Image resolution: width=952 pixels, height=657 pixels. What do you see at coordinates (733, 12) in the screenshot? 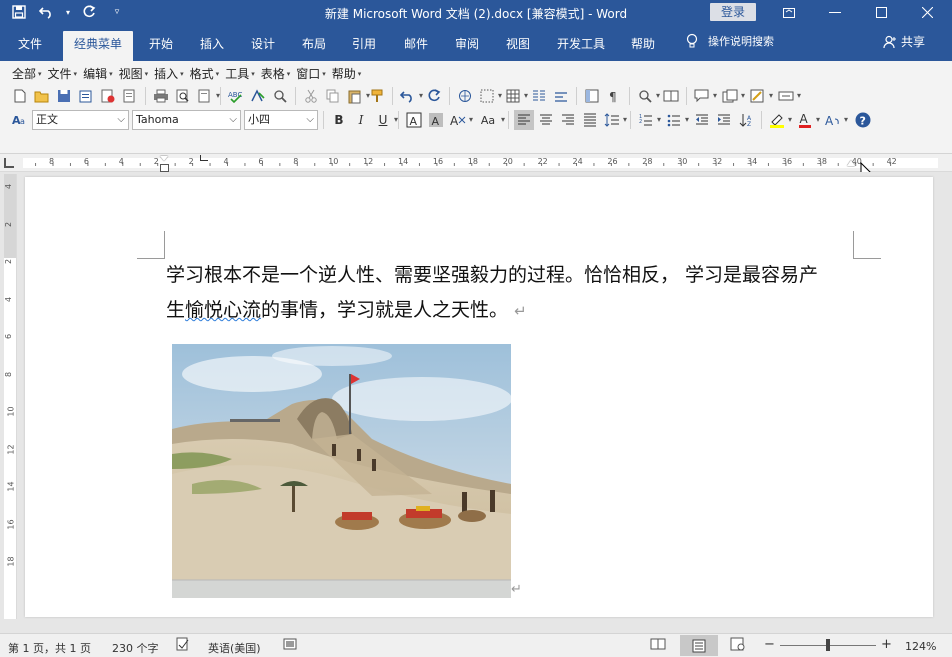
I see `login-button: 登录` at bounding box center [733, 12].